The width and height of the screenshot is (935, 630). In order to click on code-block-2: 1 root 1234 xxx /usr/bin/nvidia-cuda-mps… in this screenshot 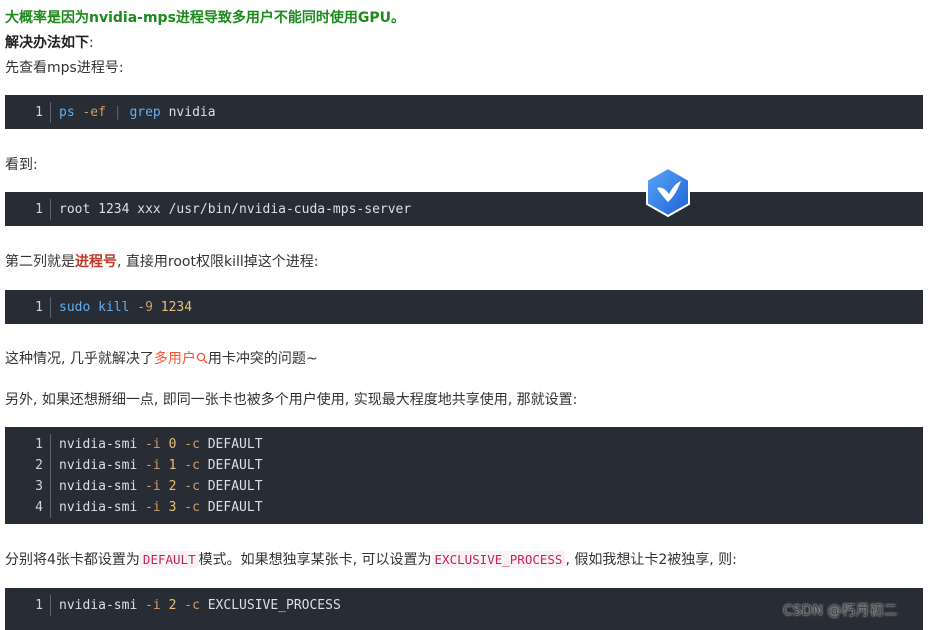, I will do `click(464, 209)`.